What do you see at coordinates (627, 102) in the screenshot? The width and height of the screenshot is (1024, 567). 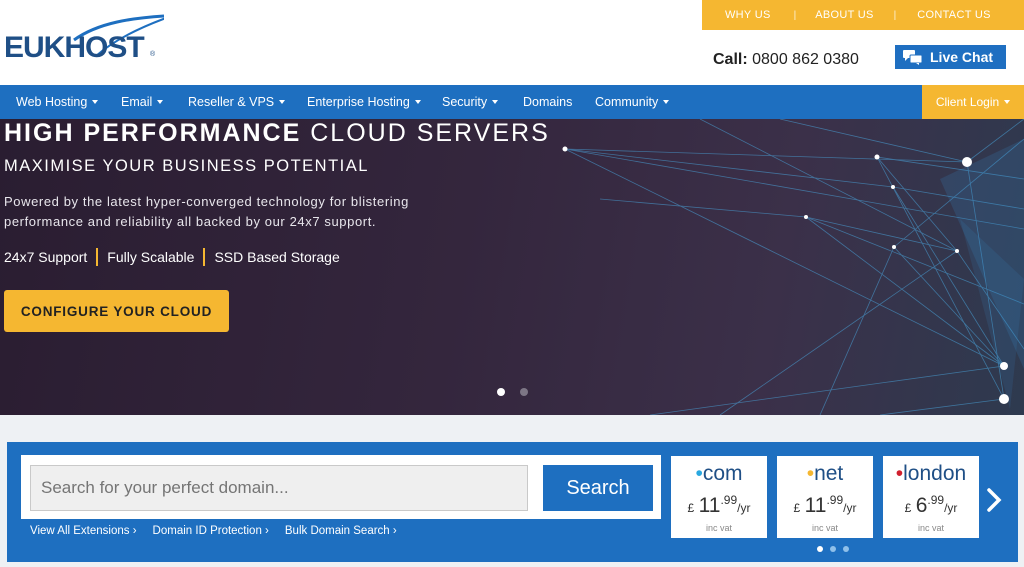 I see `nav-item-label: Community` at bounding box center [627, 102].